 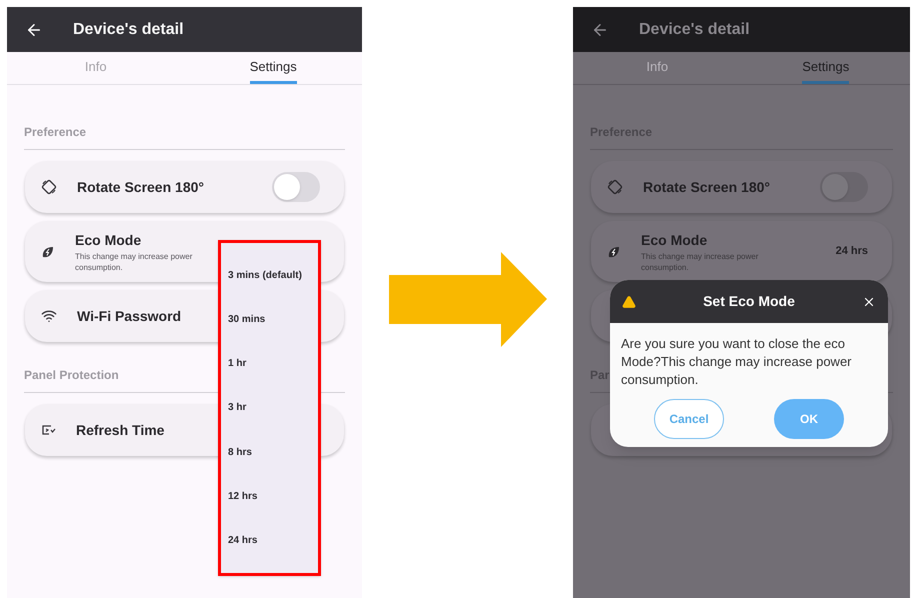 What do you see at coordinates (749, 301) in the screenshot?
I see `dialog-title: Set Eco Mode` at bounding box center [749, 301].